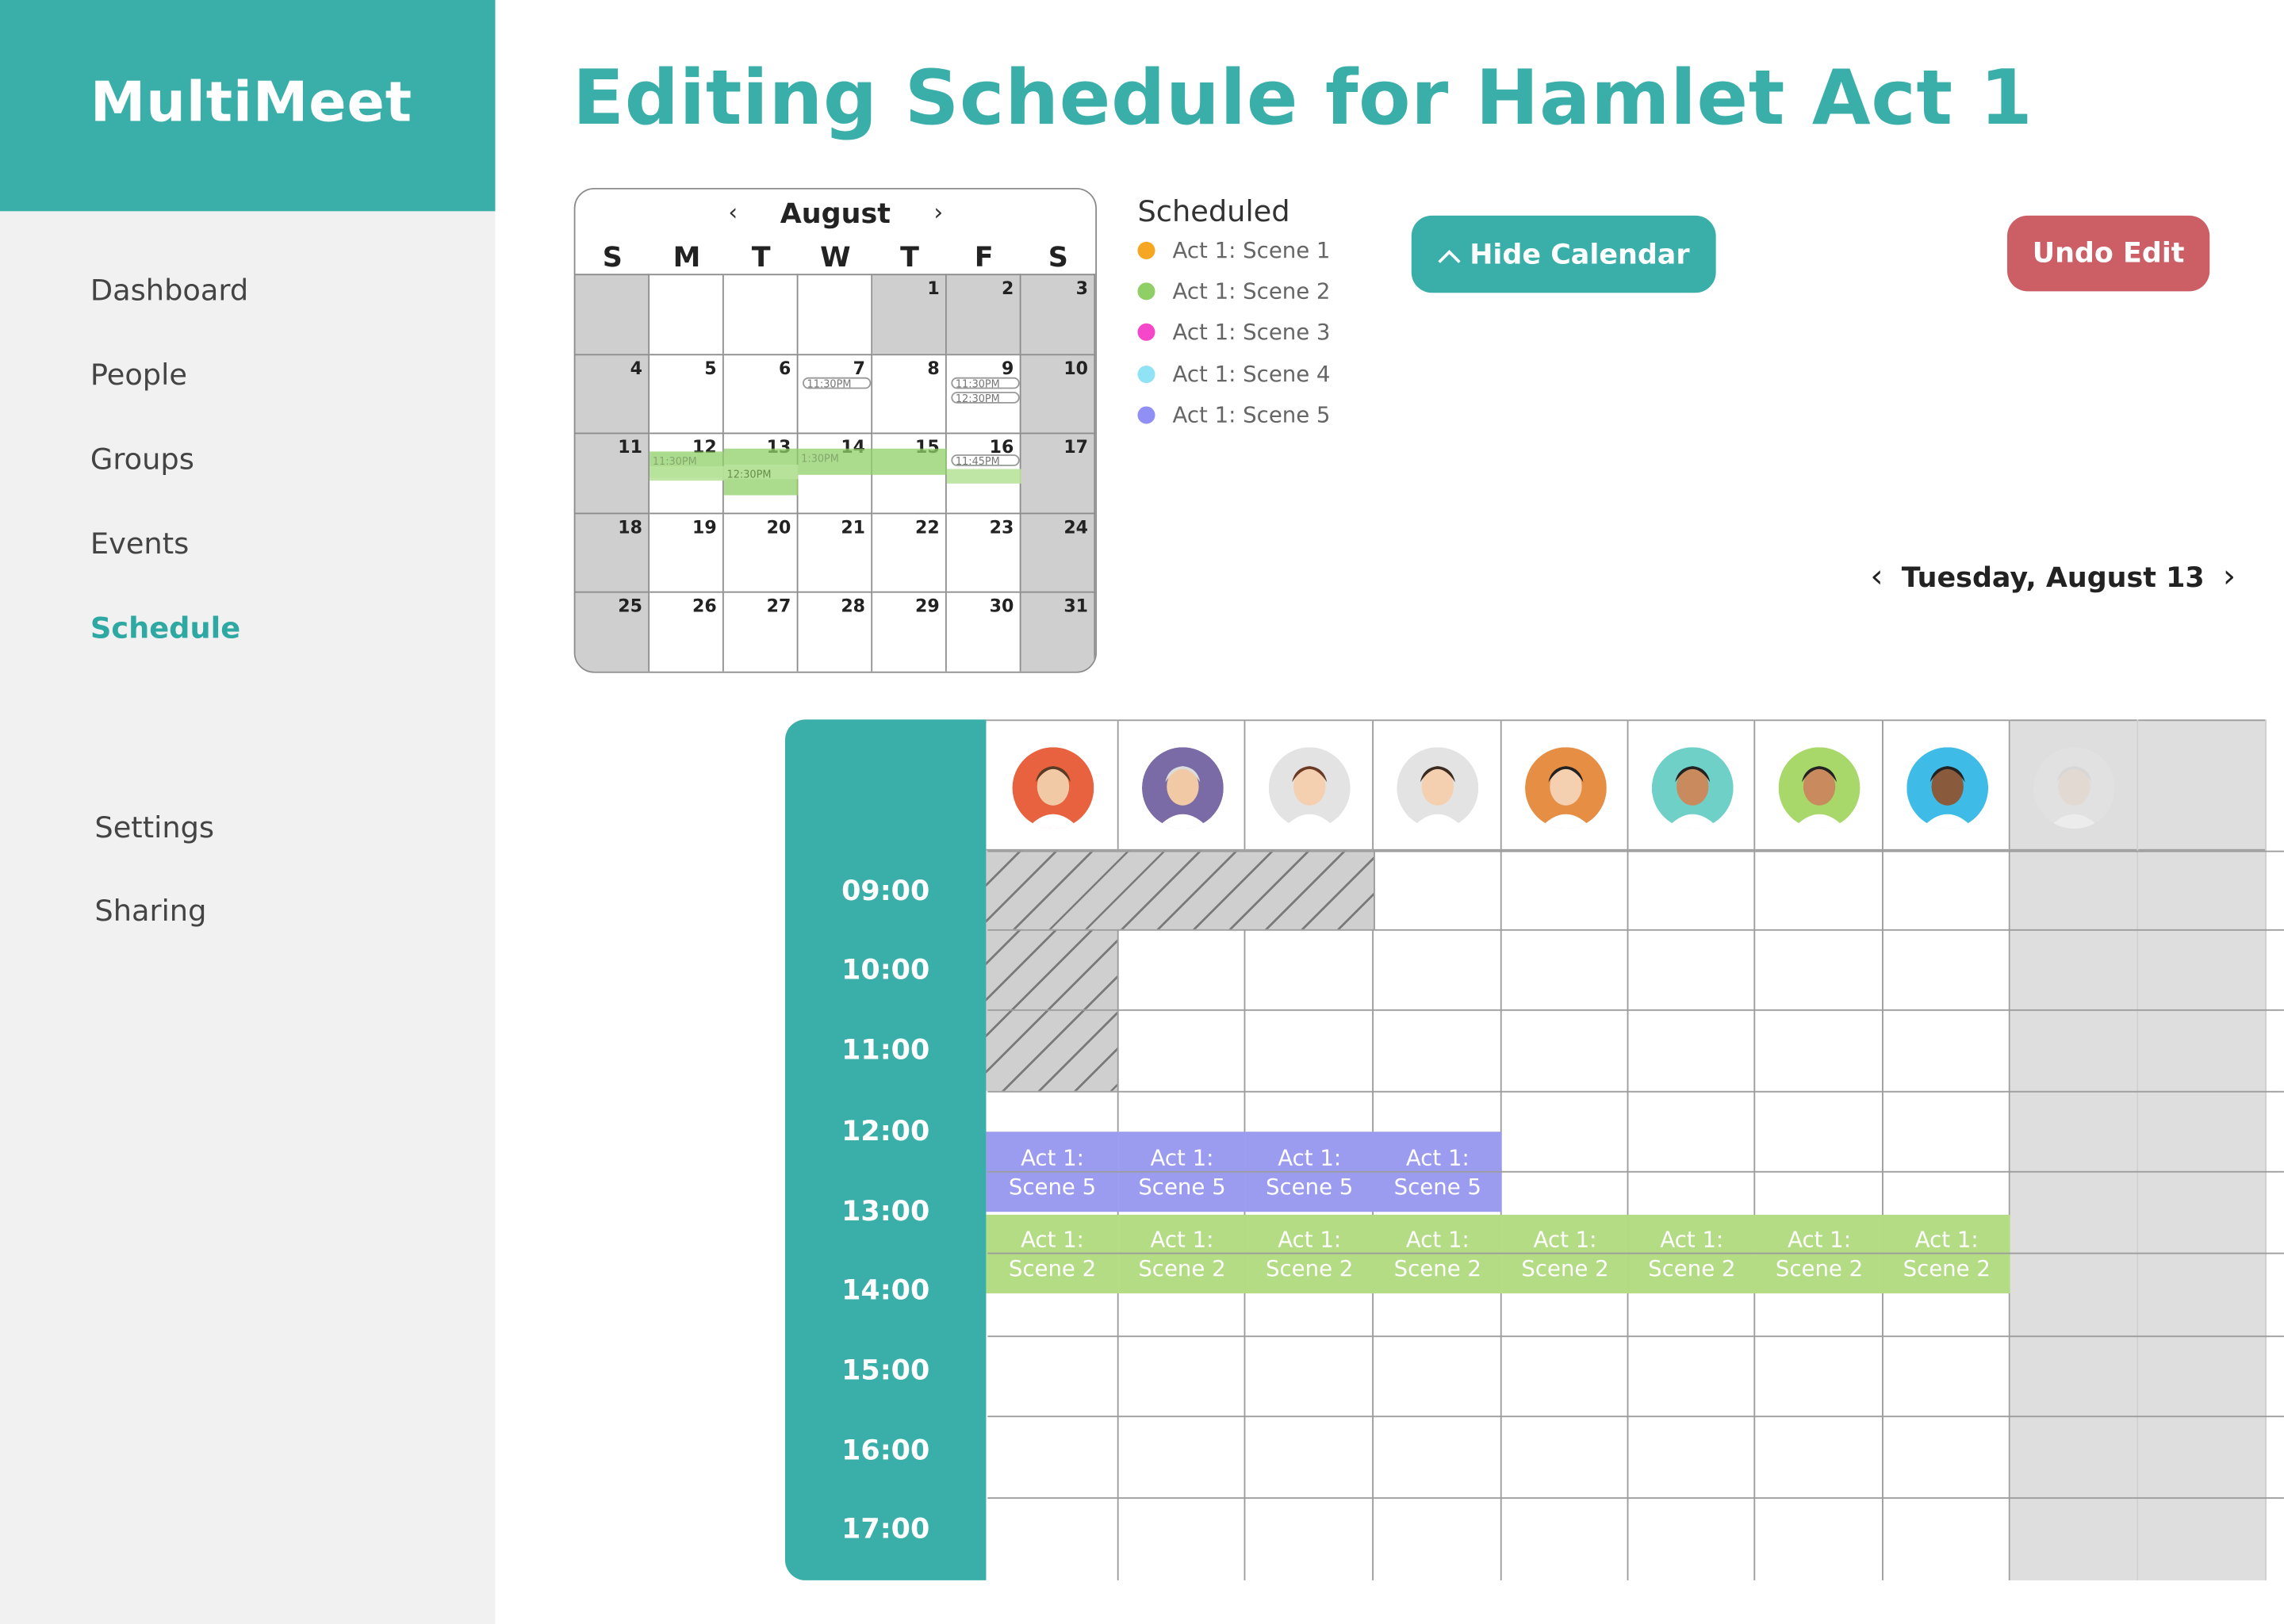 The height and width of the screenshot is (1624, 2284). What do you see at coordinates (927, 527) in the screenshot?
I see `calendar-day-number: 22` at bounding box center [927, 527].